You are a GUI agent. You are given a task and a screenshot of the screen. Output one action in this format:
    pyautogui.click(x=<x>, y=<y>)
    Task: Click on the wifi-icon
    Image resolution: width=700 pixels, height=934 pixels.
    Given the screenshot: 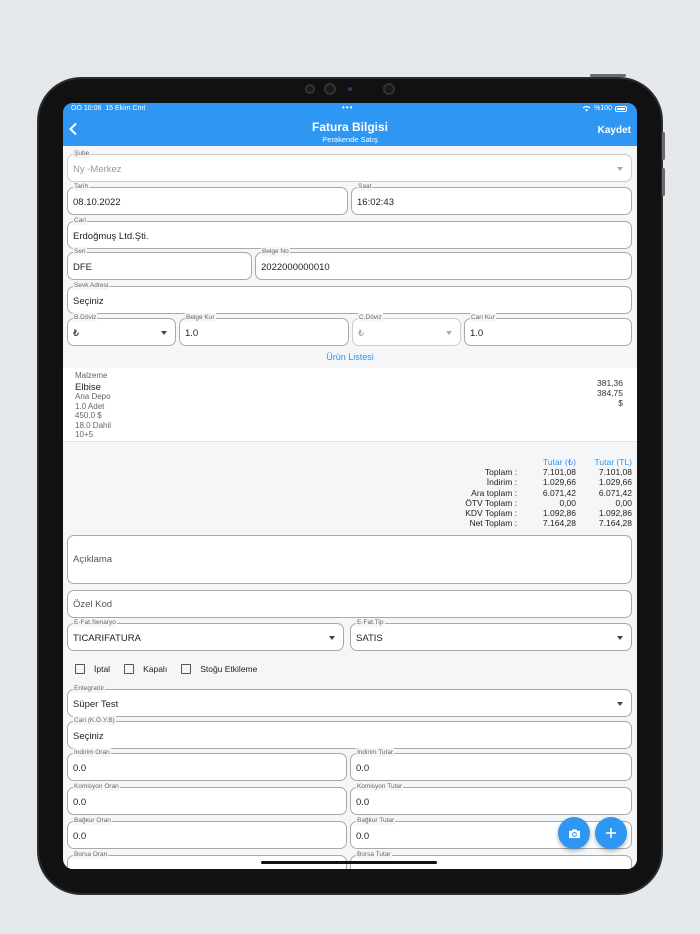 What is the action you would take?
    pyautogui.click(x=586, y=109)
    